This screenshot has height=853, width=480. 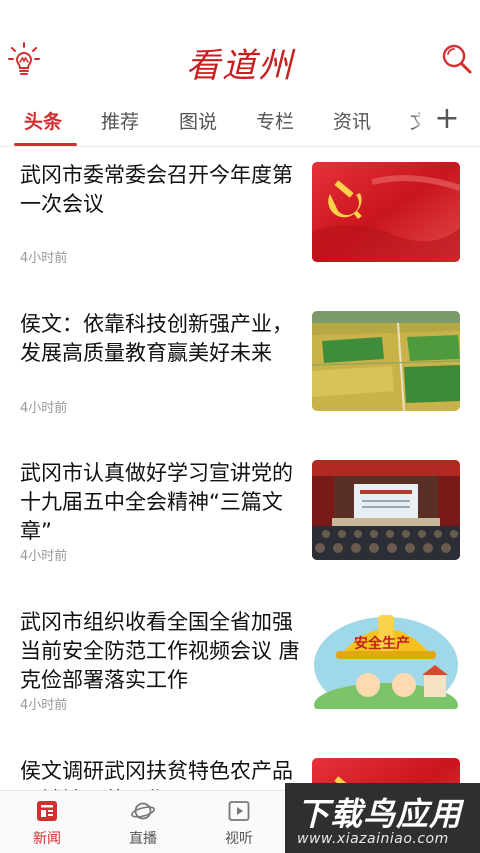 What do you see at coordinates (240, 121) in the screenshot?
I see `channel-tabs: 头条 推荐 图说 专栏 资讯 文 +` at bounding box center [240, 121].